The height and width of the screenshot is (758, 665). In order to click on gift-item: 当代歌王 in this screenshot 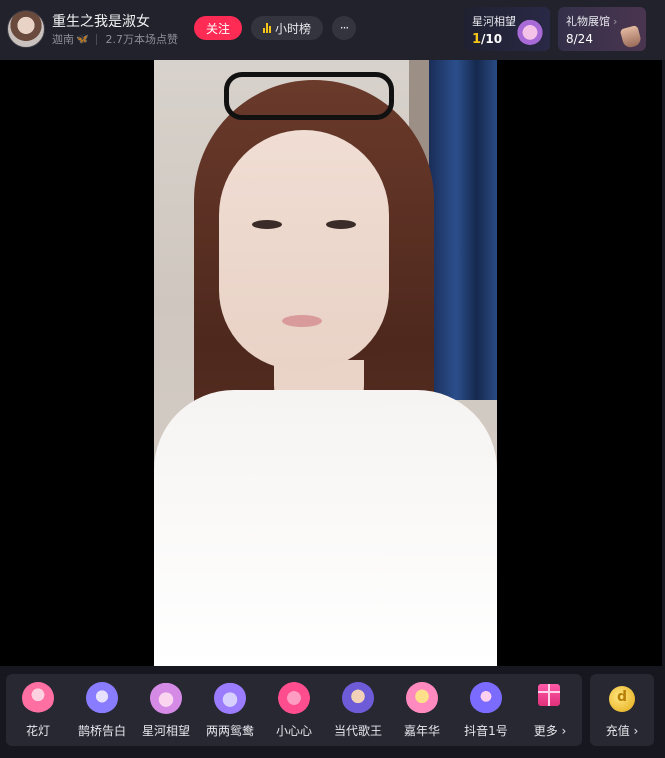, I will do `click(358, 710)`.